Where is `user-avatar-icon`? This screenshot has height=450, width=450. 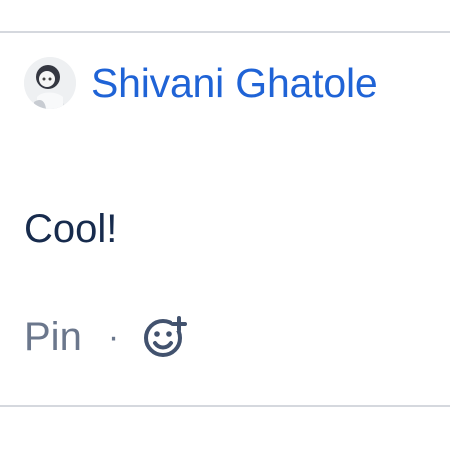 user-avatar-icon is located at coordinates (50, 83).